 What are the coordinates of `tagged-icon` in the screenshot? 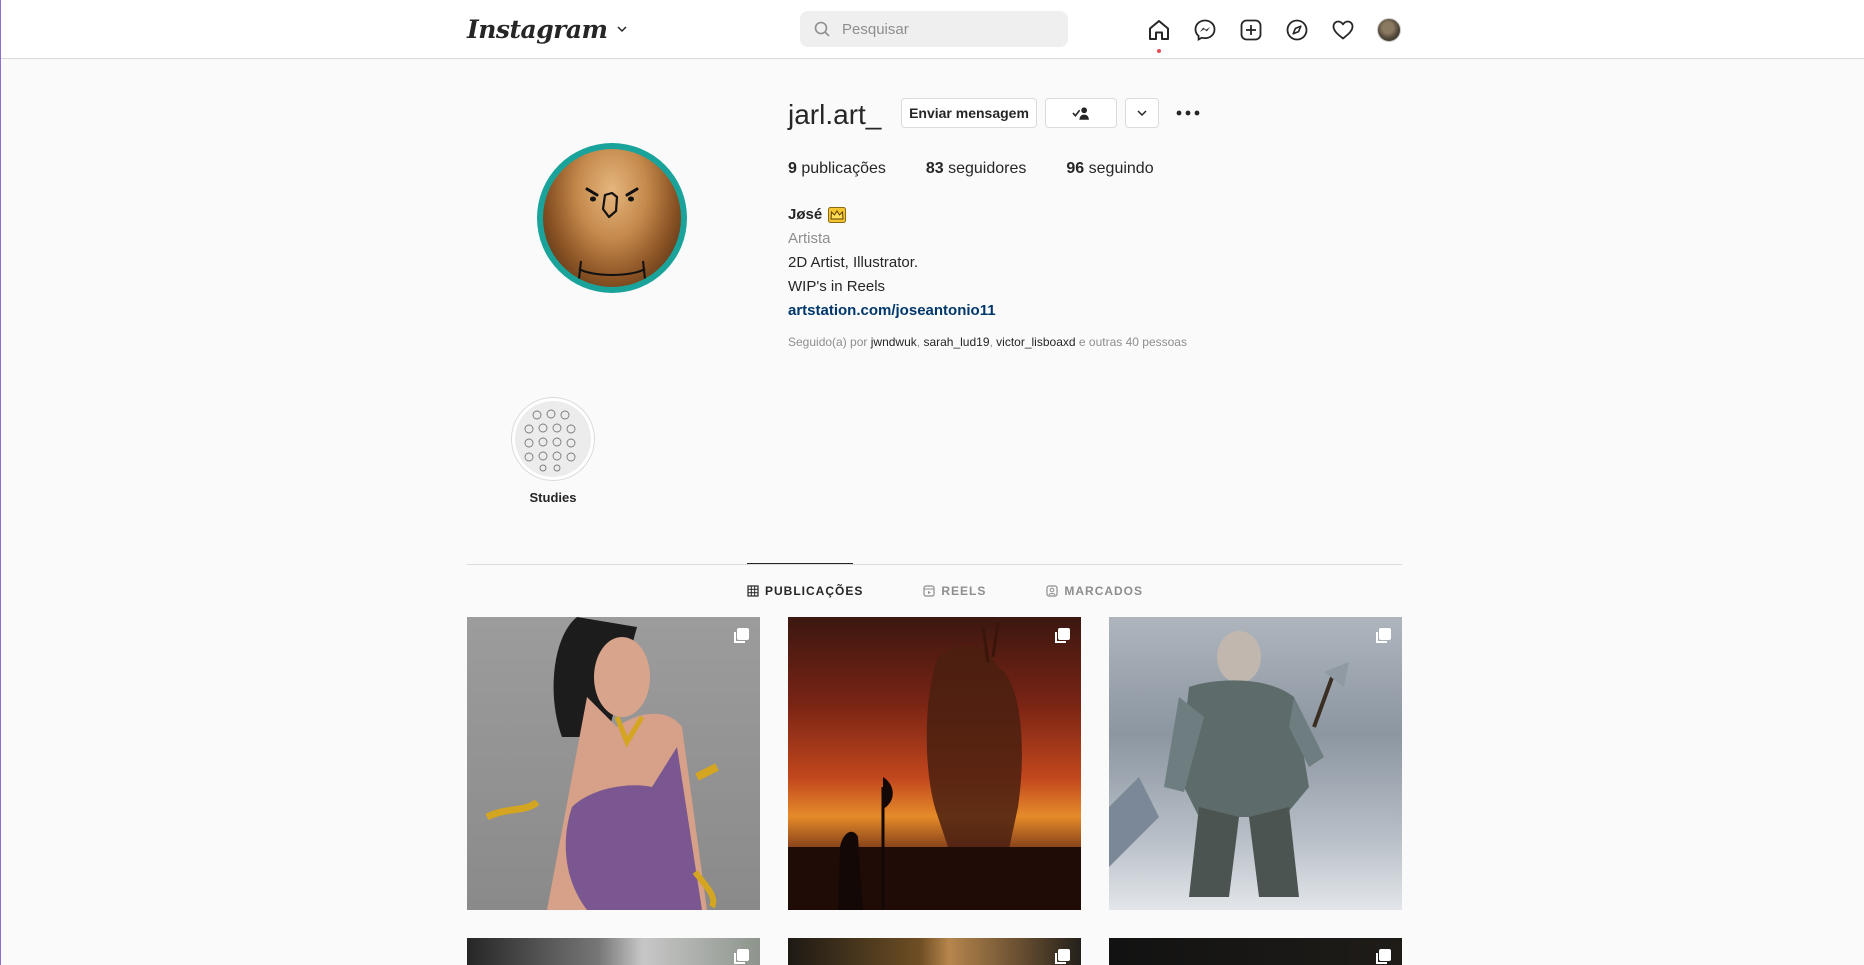 It's located at (1052, 591).